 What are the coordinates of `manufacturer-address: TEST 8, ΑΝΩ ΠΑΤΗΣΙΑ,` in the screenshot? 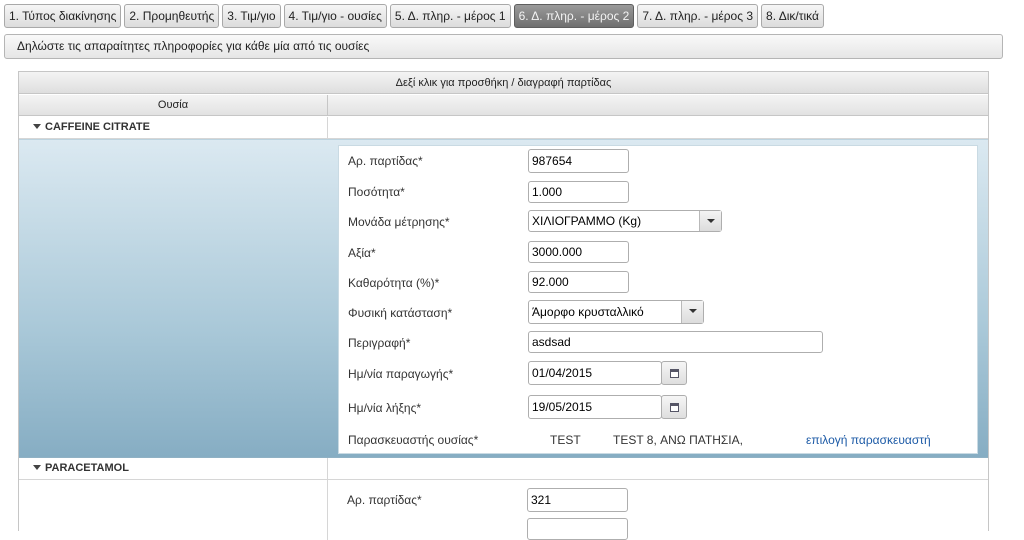 It's located at (678, 440).